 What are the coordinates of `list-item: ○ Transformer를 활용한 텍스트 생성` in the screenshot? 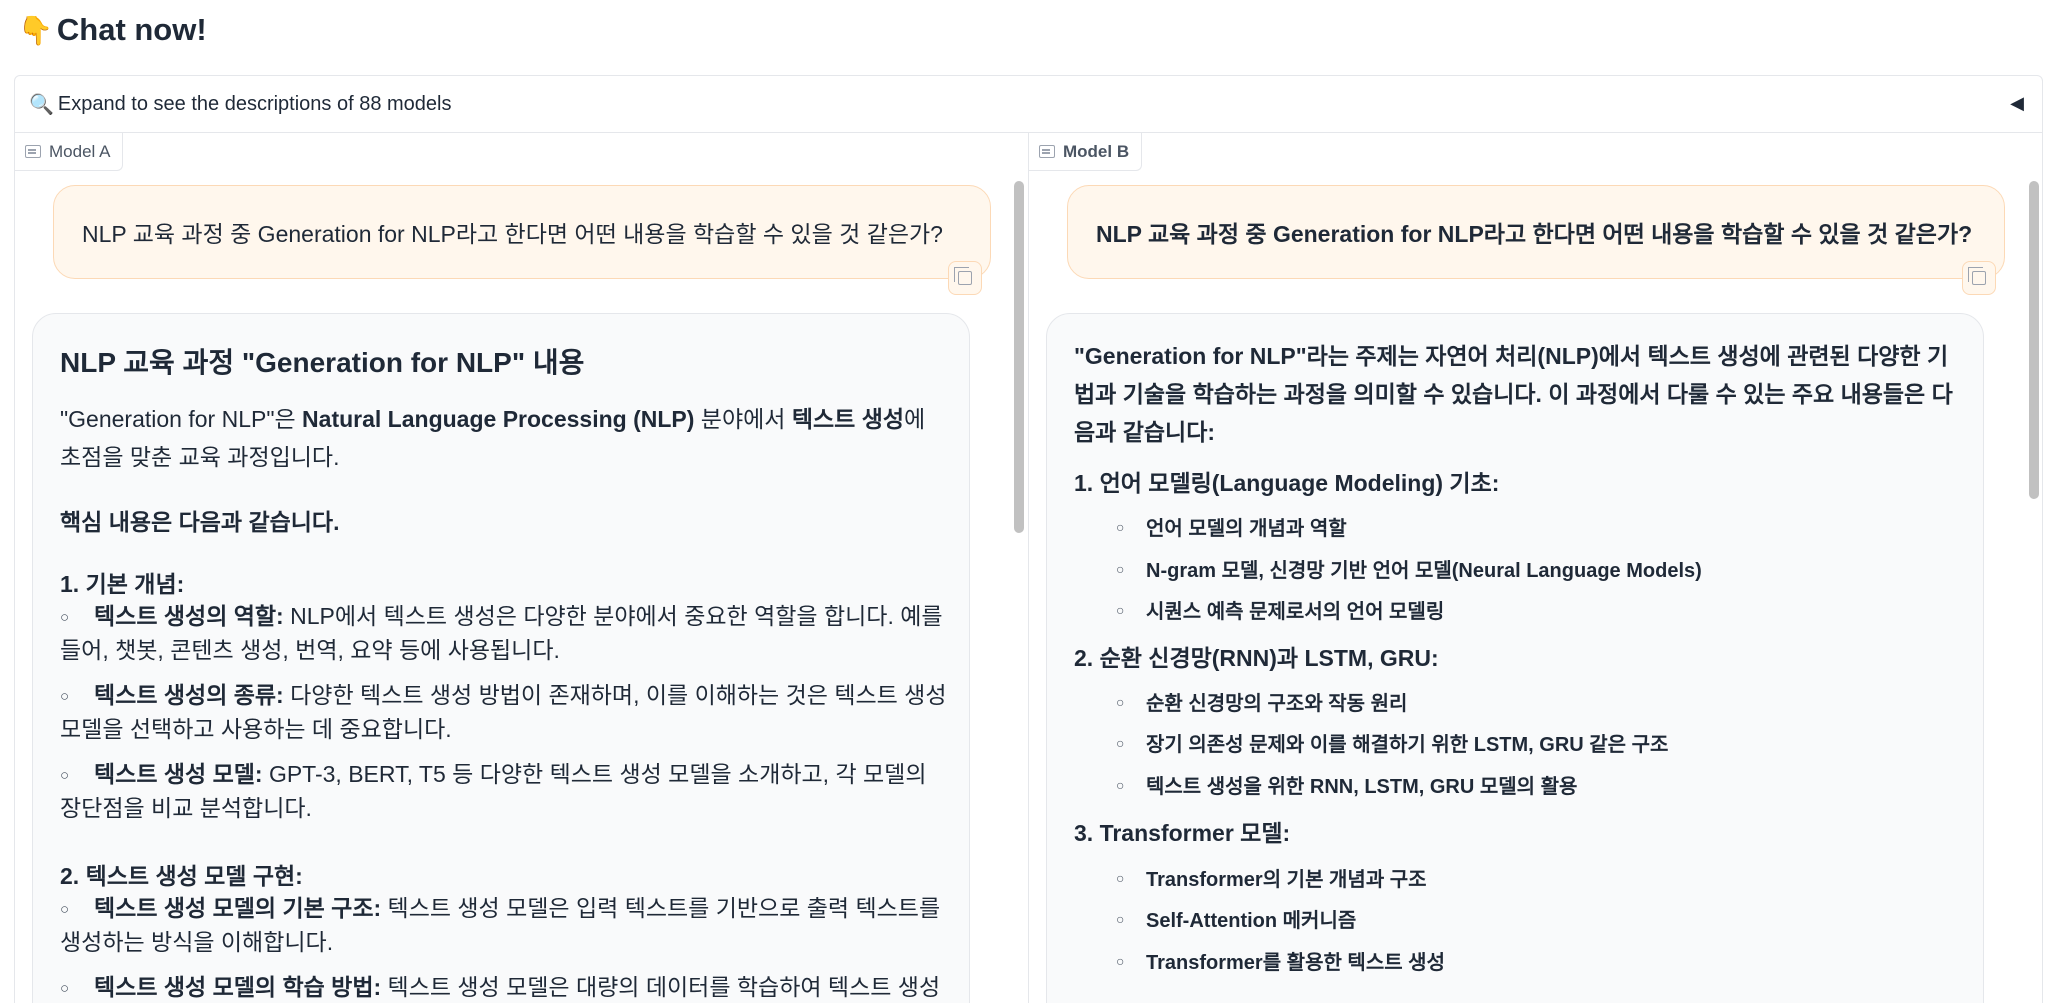 It's located at (1280, 963).